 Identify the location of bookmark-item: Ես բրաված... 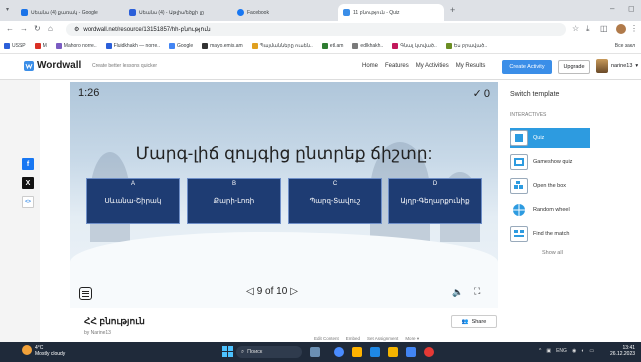
(466, 45).